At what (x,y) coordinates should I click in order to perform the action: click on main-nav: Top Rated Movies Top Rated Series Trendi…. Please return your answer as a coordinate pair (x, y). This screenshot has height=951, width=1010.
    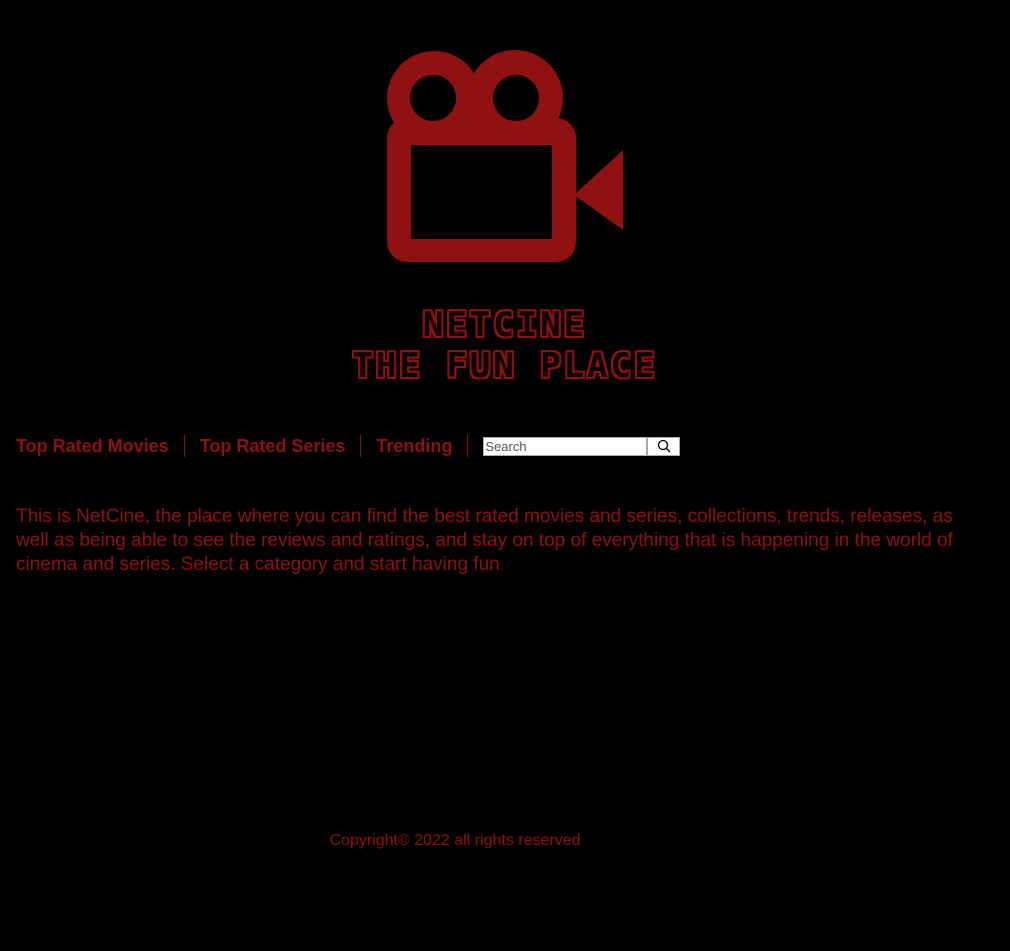
    Looking at the image, I should click on (348, 446).